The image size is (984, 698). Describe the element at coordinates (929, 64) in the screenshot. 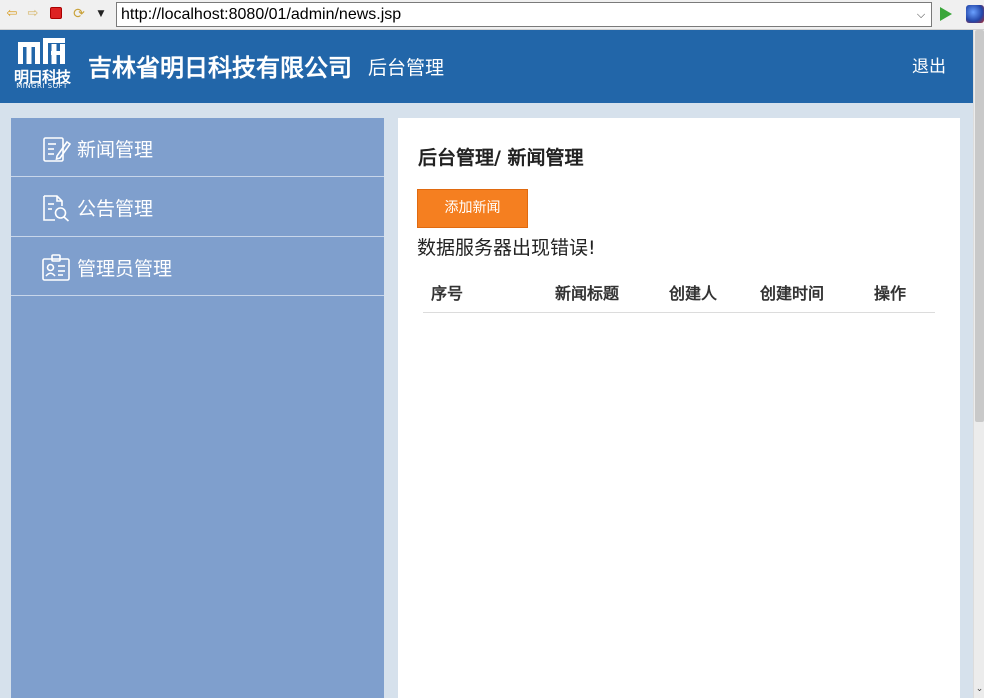

I see `logout-link: 退出` at that location.